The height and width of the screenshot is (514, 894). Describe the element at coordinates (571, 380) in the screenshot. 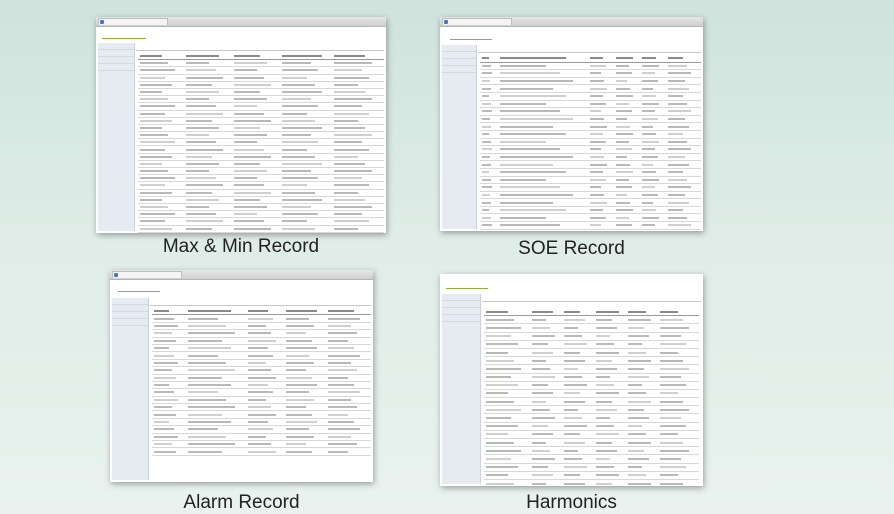

I see `screenshot-harmonics` at that location.